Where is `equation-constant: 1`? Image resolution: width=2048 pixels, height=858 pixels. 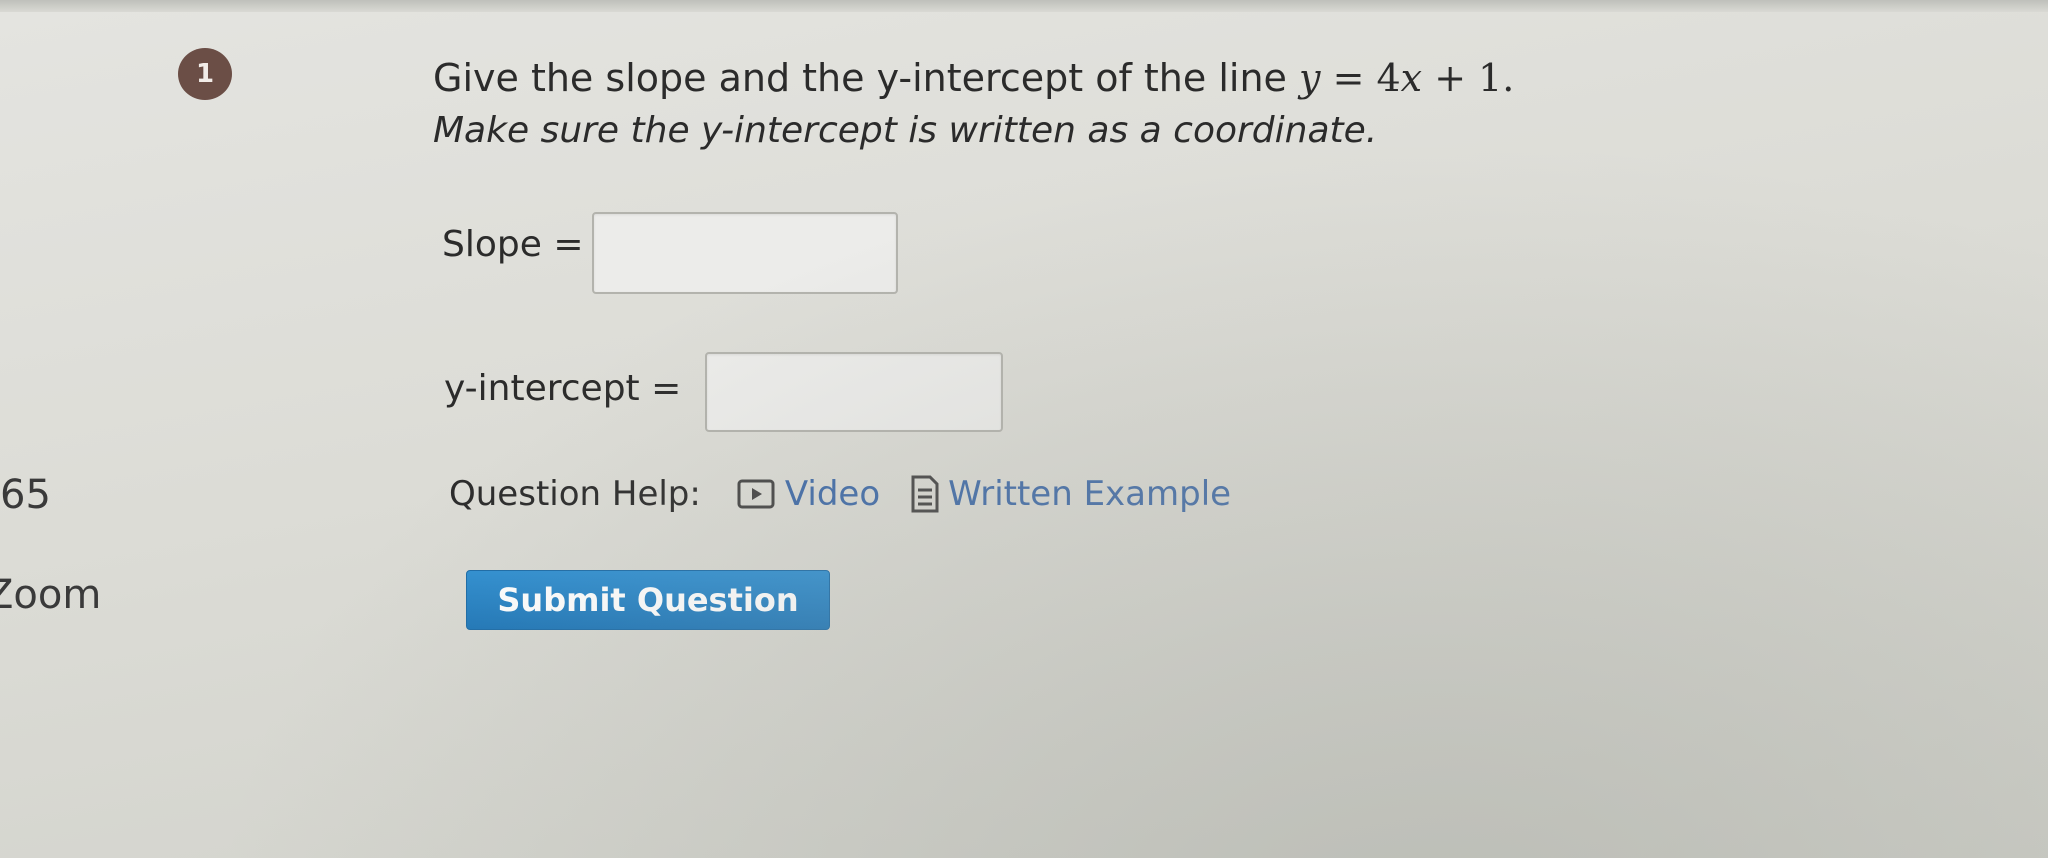 equation-constant: 1 is located at coordinates (1490, 78).